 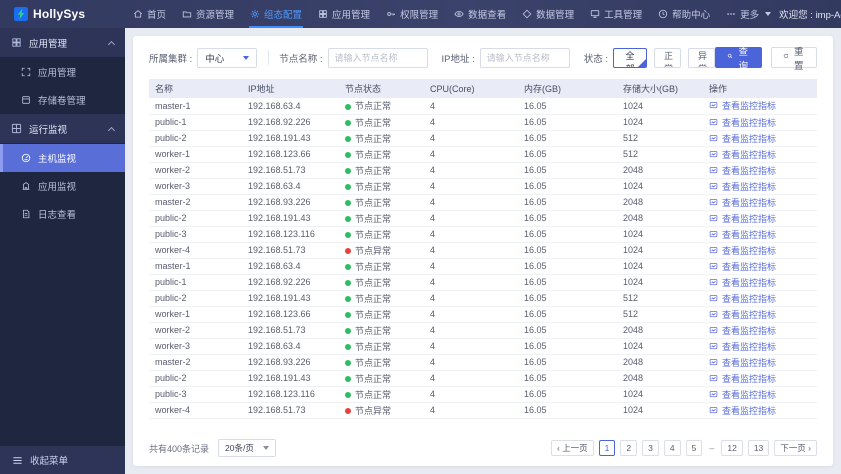 I want to click on status-filter-status-all: 全部状态, so click(x=630, y=57).